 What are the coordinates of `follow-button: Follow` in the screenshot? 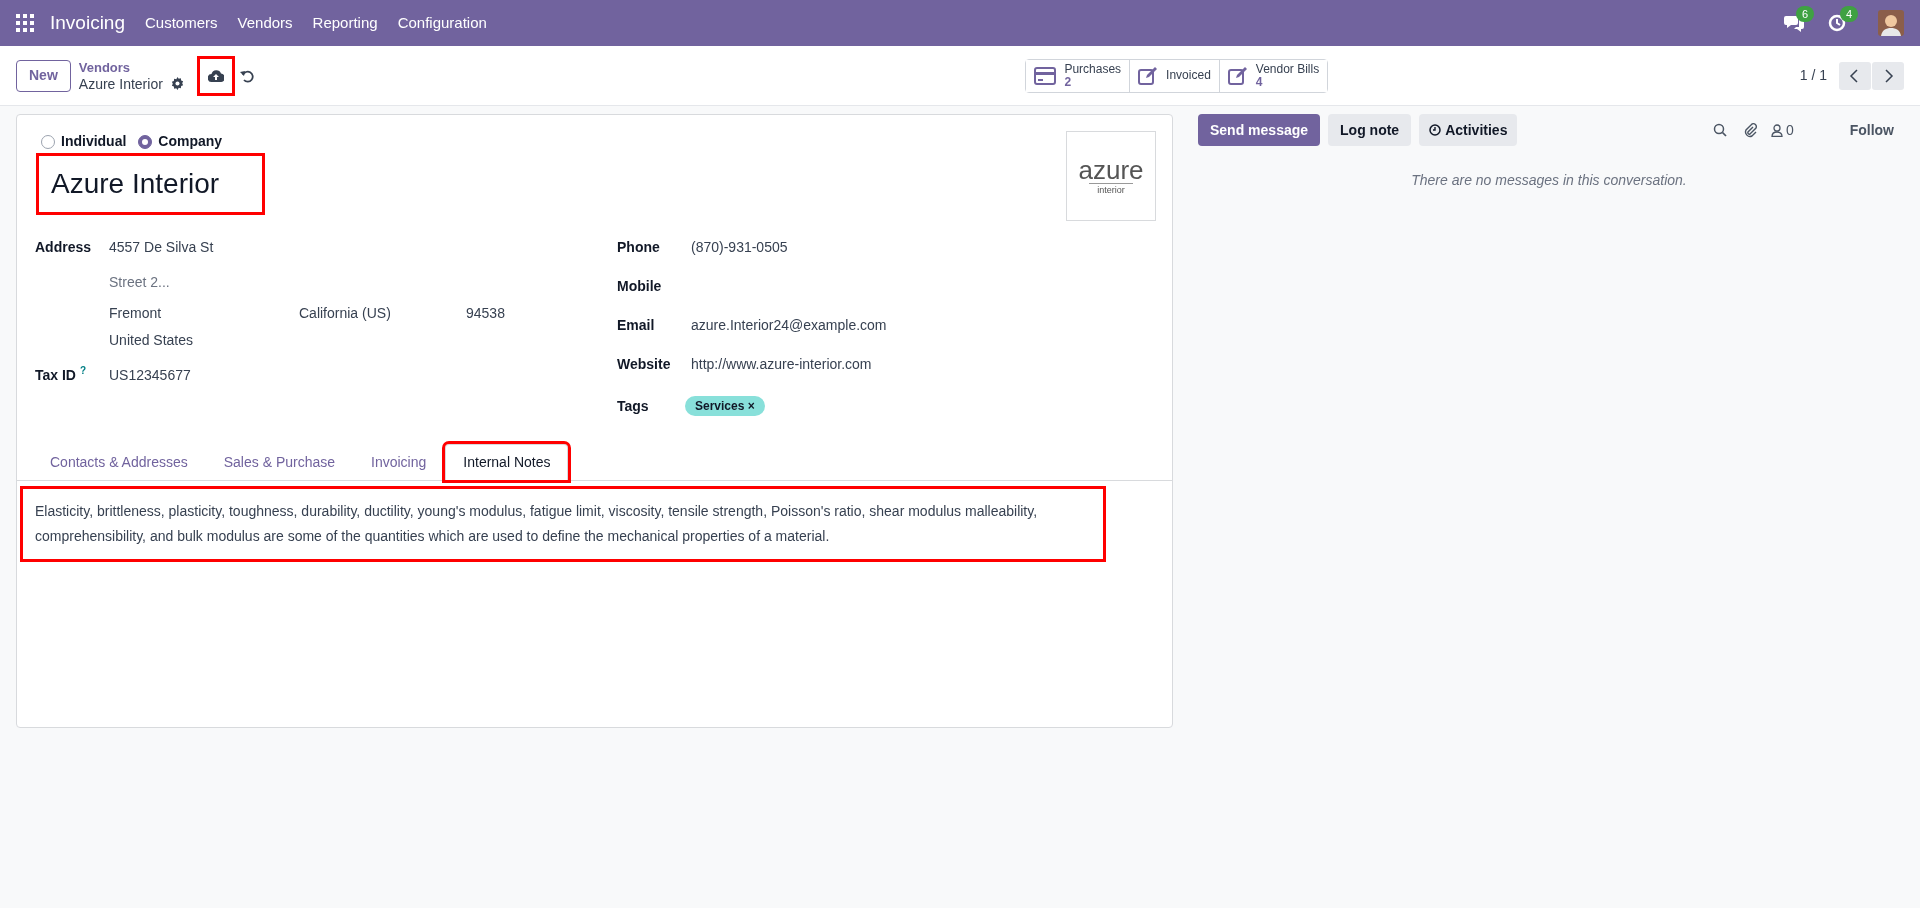 It's located at (1871, 130).